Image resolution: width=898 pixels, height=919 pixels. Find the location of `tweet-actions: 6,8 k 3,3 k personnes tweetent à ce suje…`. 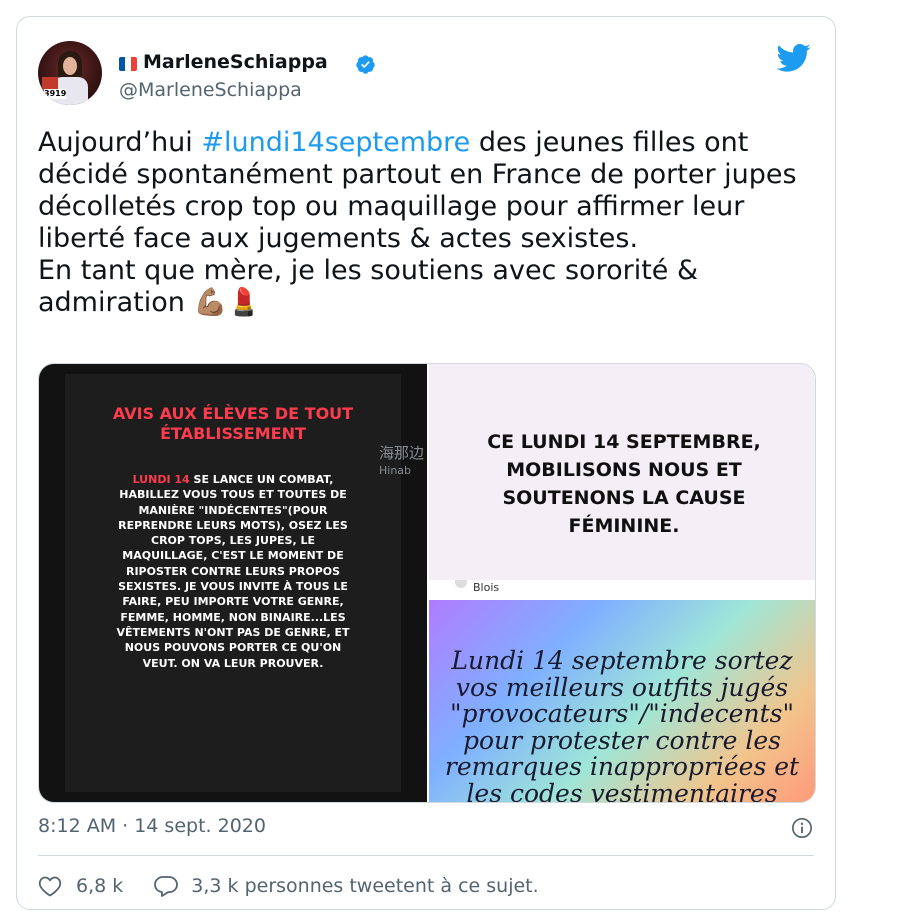

tweet-actions: 6,8 k 3,3 k personnes tweetent à ce suje… is located at coordinates (288, 886).